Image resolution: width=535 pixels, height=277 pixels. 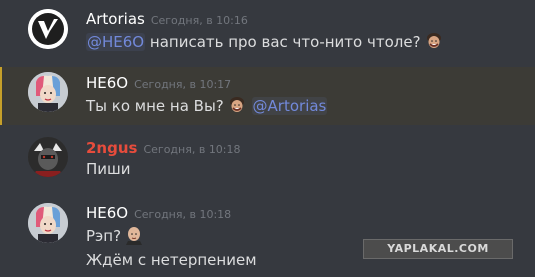 I want to click on author-name: Artorias, so click(x=115, y=19).